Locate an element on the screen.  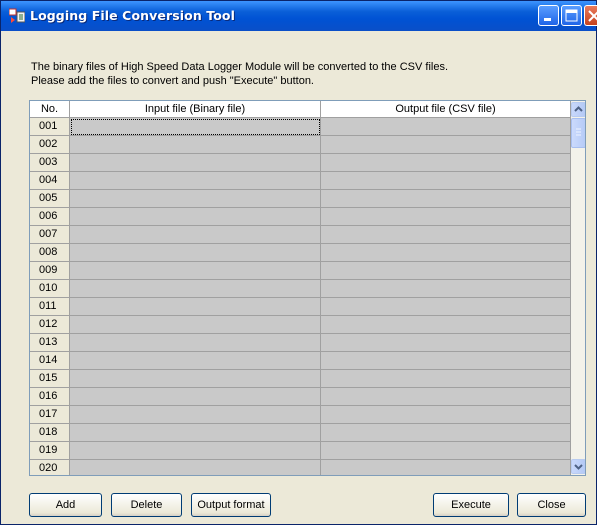
row-number-cell: 012 is located at coordinates (50, 325).